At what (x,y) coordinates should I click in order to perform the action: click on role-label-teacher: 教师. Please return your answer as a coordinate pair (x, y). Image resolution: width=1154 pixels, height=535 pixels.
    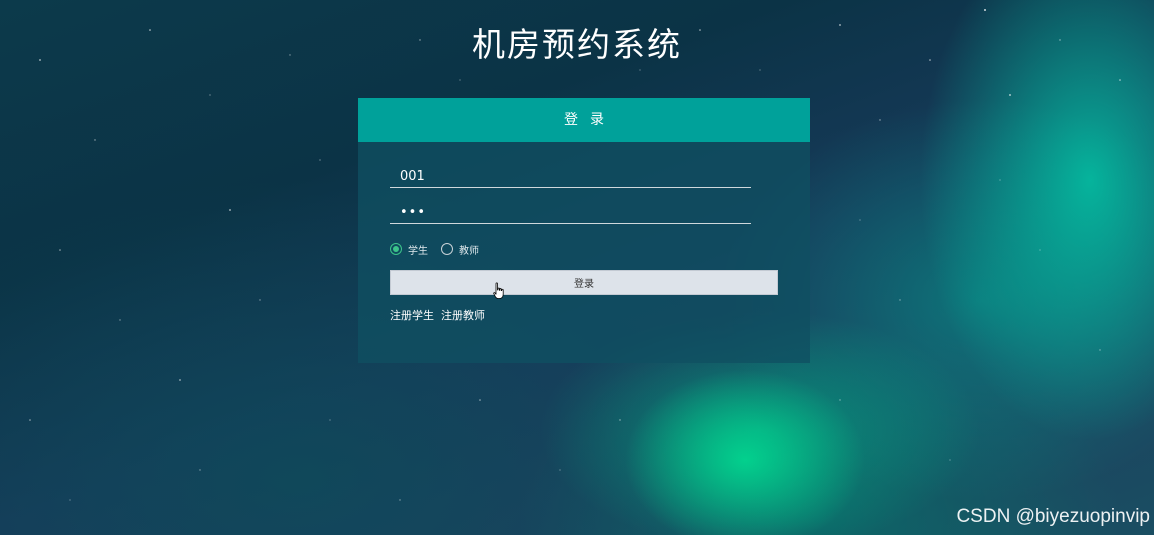
    Looking at the image, I should click on (469, 251).